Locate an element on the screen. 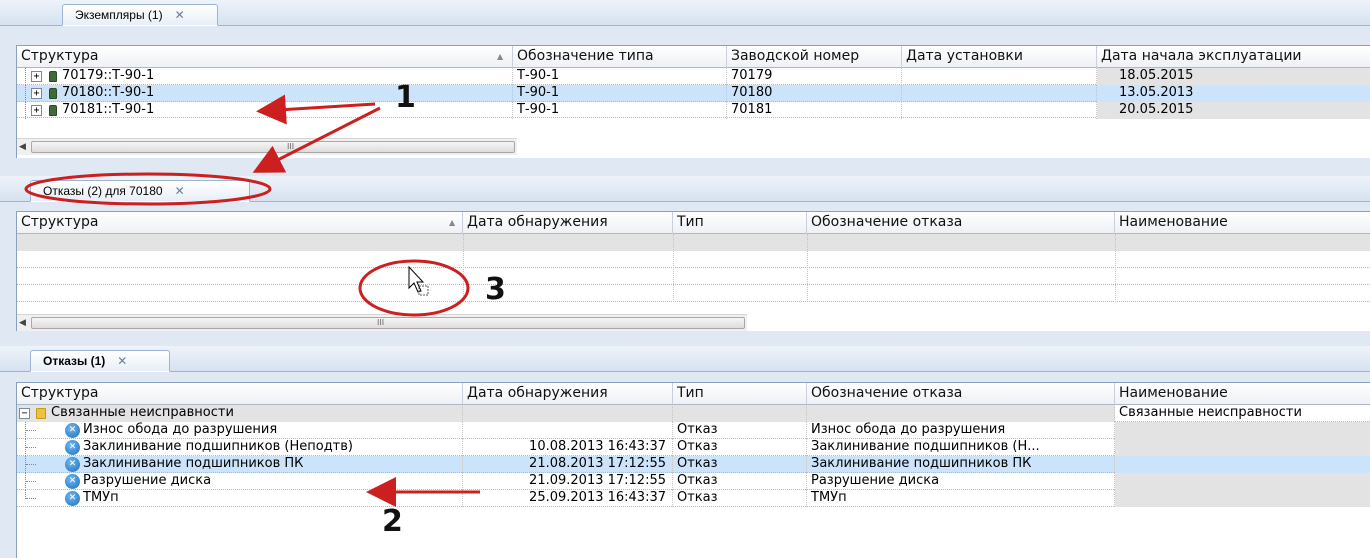 The width and height of the screenshot is (1370, 558). mouse-cursor-icon is located at coordinates (416, 279).